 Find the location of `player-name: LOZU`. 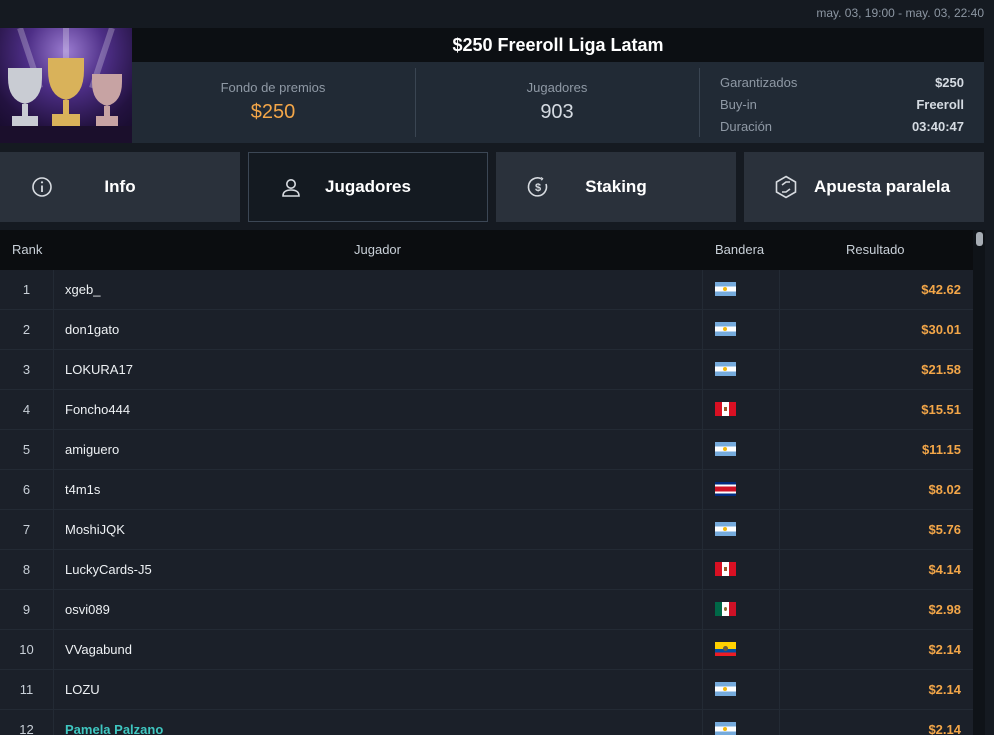

player-name: LOZU is located at coordinates (82, 689).